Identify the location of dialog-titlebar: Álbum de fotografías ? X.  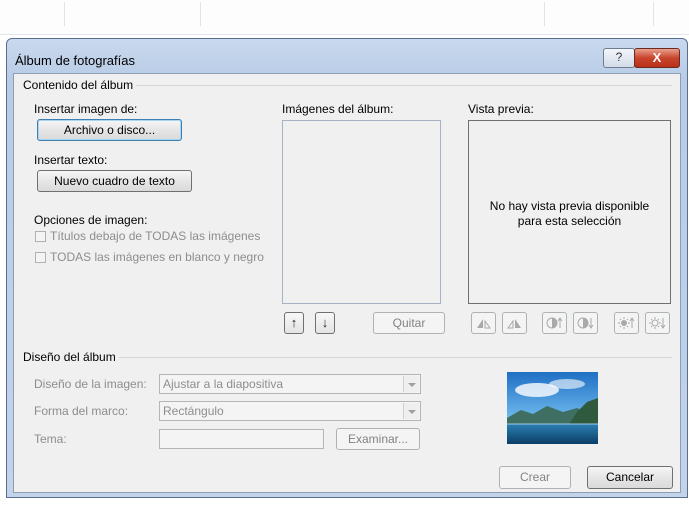
(347, 56).